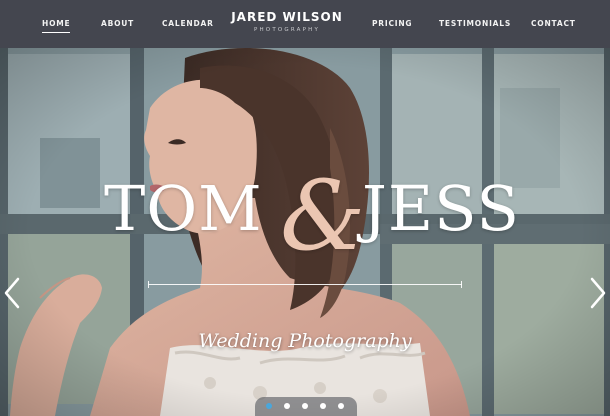 The width and height of the screenshot is (610, 416). What do you see at coordinates (183, 208) in the screenshot?
I see `headline-name-left: TOM` at bounding box center [183, 208].